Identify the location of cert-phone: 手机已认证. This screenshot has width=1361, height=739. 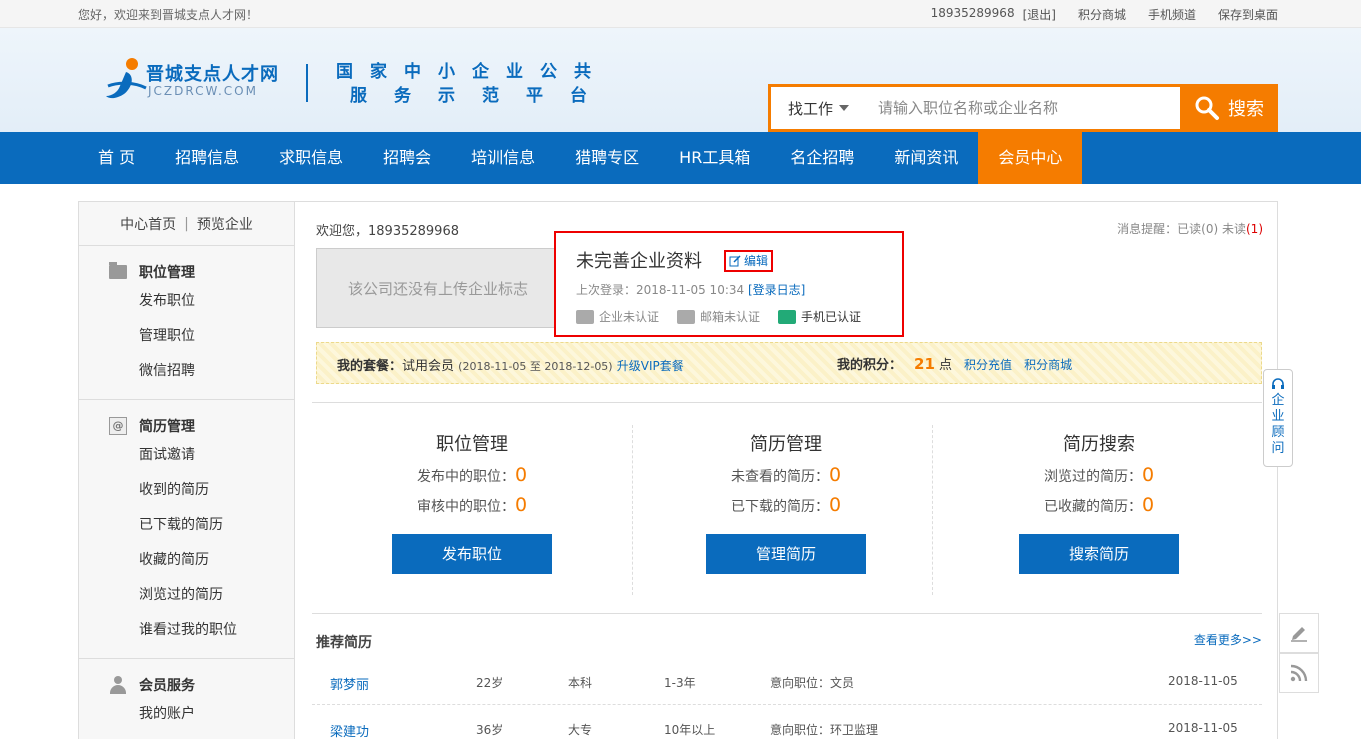
(819, 316).